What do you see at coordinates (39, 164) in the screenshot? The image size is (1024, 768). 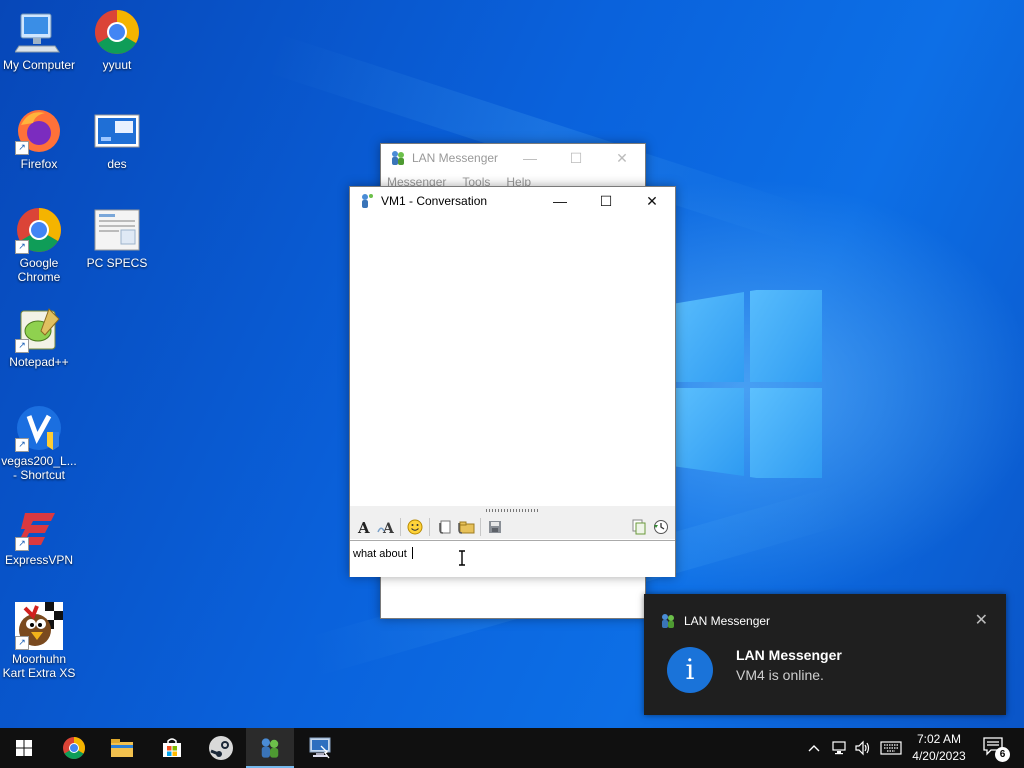 I see `desktop-icon-label: Firefox` at bounding box center [39, 164].